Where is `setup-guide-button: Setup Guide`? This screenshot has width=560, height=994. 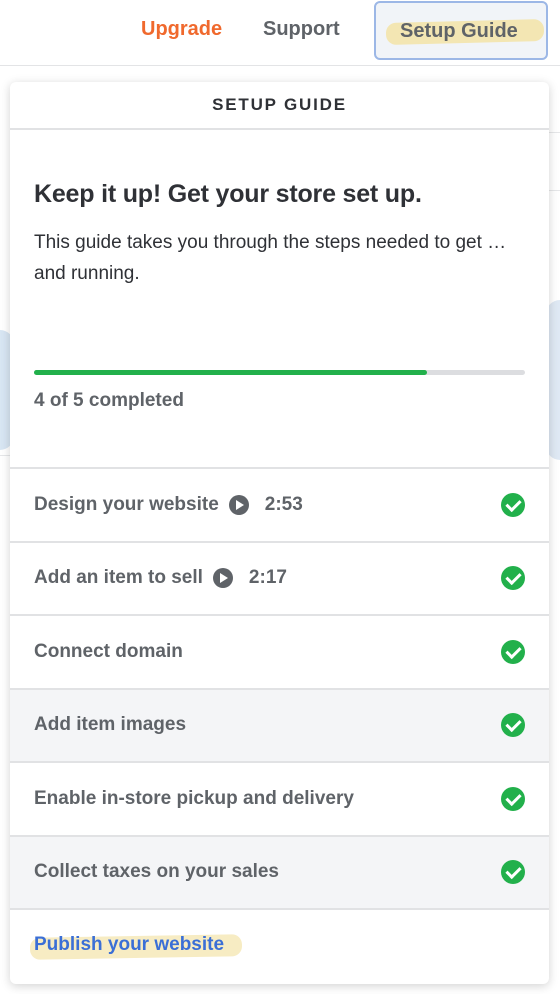 setup-guide-button: Setup Guide is located at coordinates (461, 30).